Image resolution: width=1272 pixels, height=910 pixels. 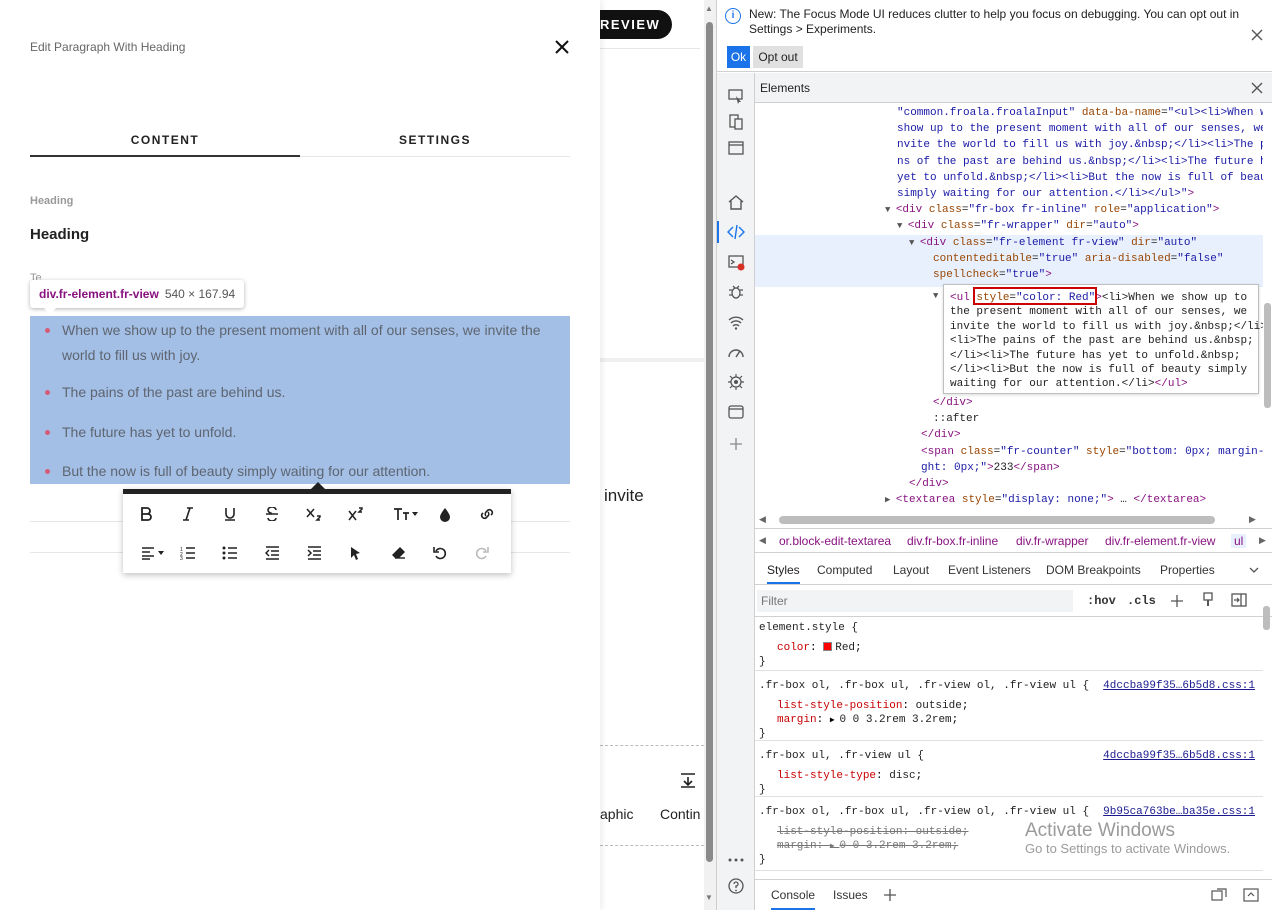 I want to click on color-swatch, so click(x=828, y=646).